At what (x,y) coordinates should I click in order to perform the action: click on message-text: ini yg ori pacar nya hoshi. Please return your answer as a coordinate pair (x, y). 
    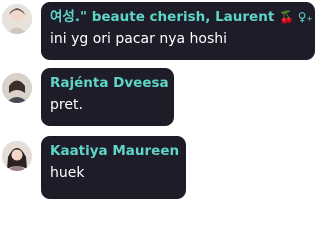
    Looking at the image, I should click on (139, 39).